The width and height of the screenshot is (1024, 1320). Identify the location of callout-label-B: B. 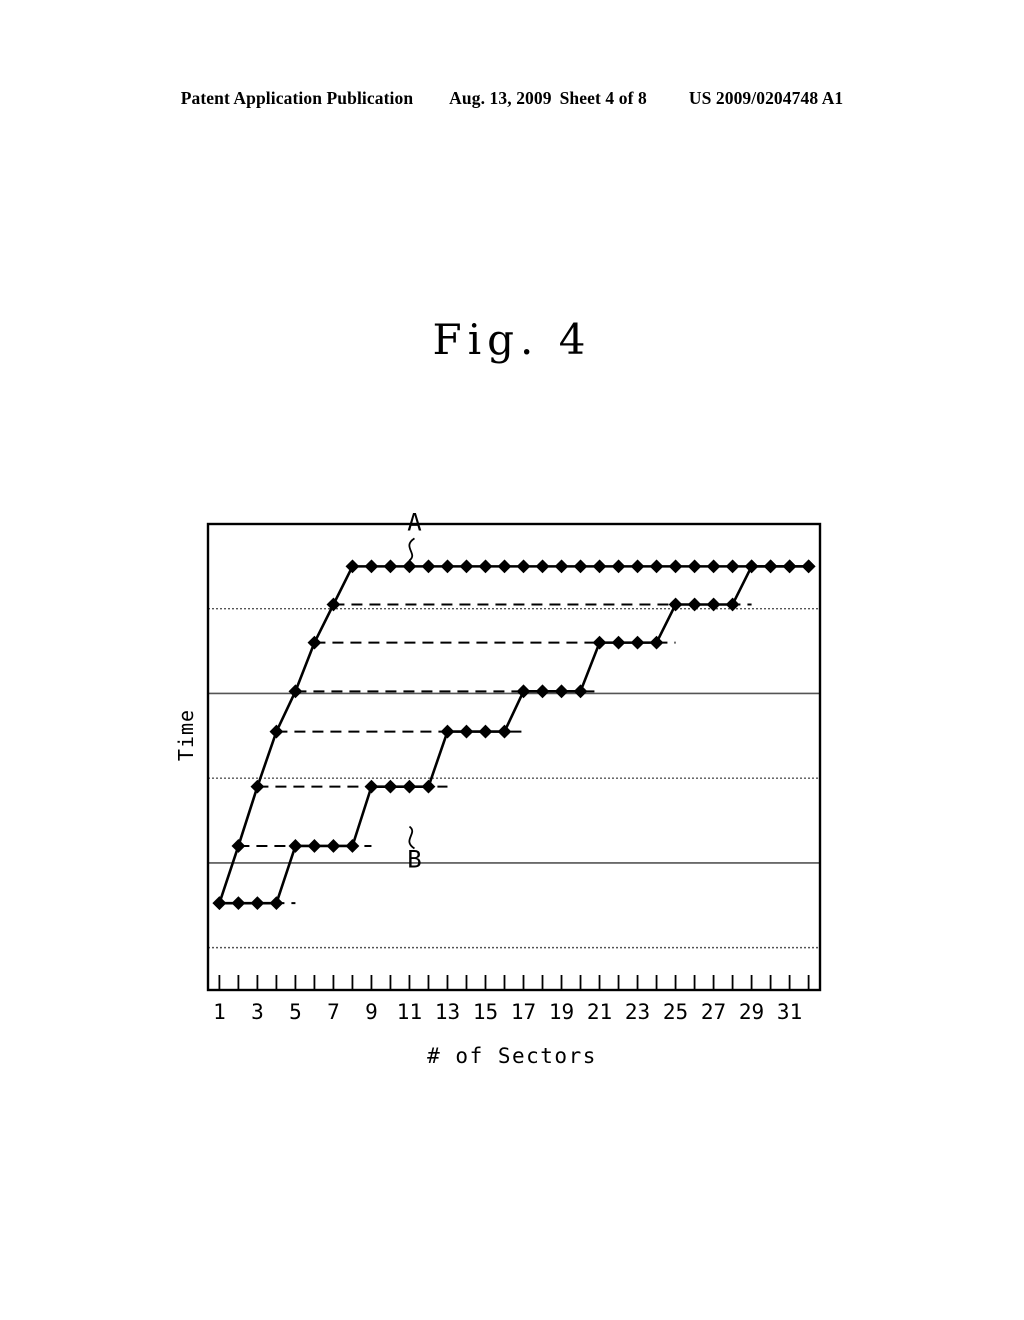
(414, 860).